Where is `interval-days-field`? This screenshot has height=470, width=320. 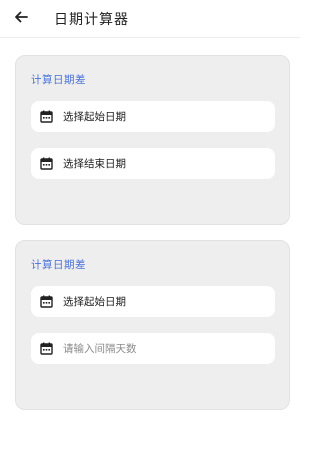
interval-days-field is located at coordinates (153, 348).